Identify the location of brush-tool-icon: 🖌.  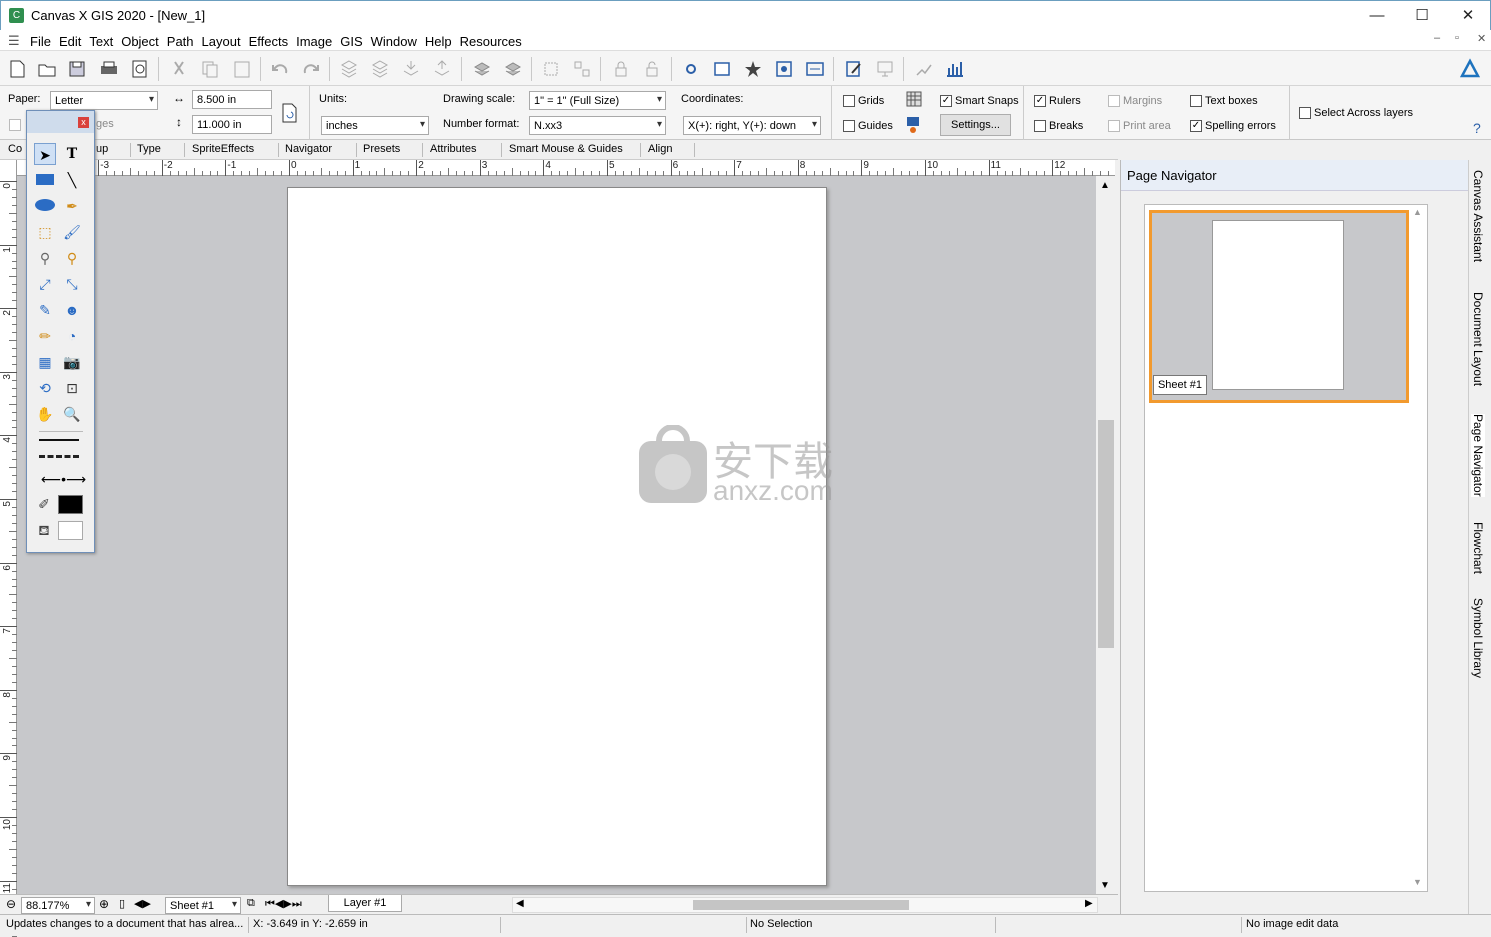
(72, 232).